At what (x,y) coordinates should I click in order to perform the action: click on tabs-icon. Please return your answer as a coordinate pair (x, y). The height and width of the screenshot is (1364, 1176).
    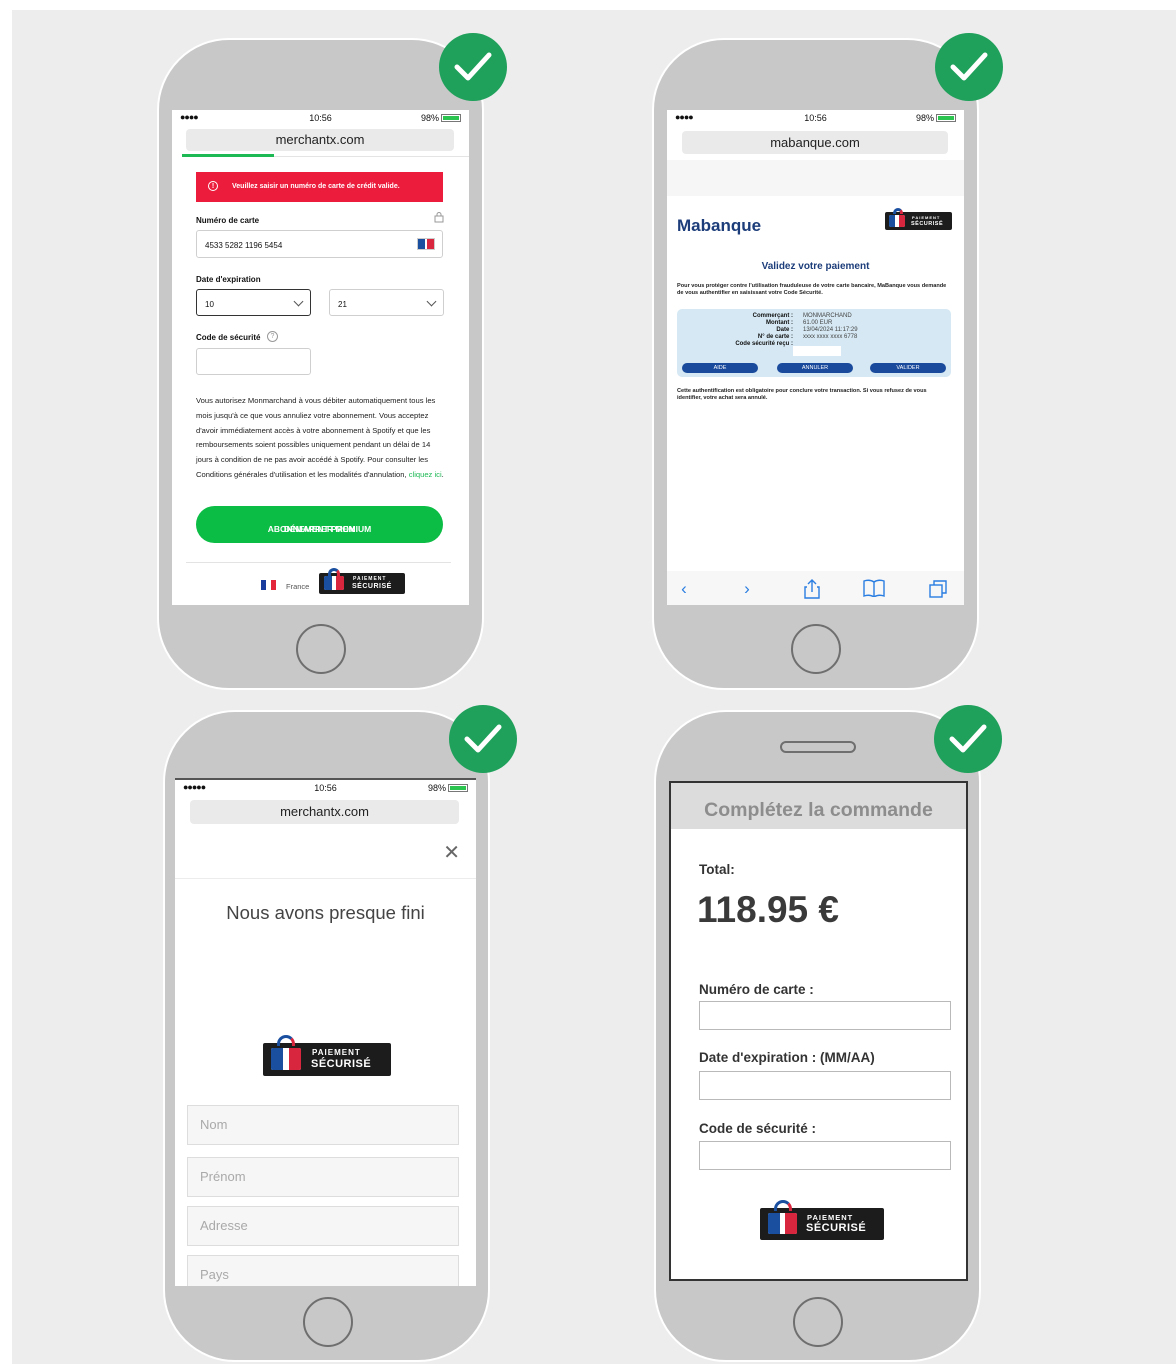
    Looking at the image, I should click on (938, 590).